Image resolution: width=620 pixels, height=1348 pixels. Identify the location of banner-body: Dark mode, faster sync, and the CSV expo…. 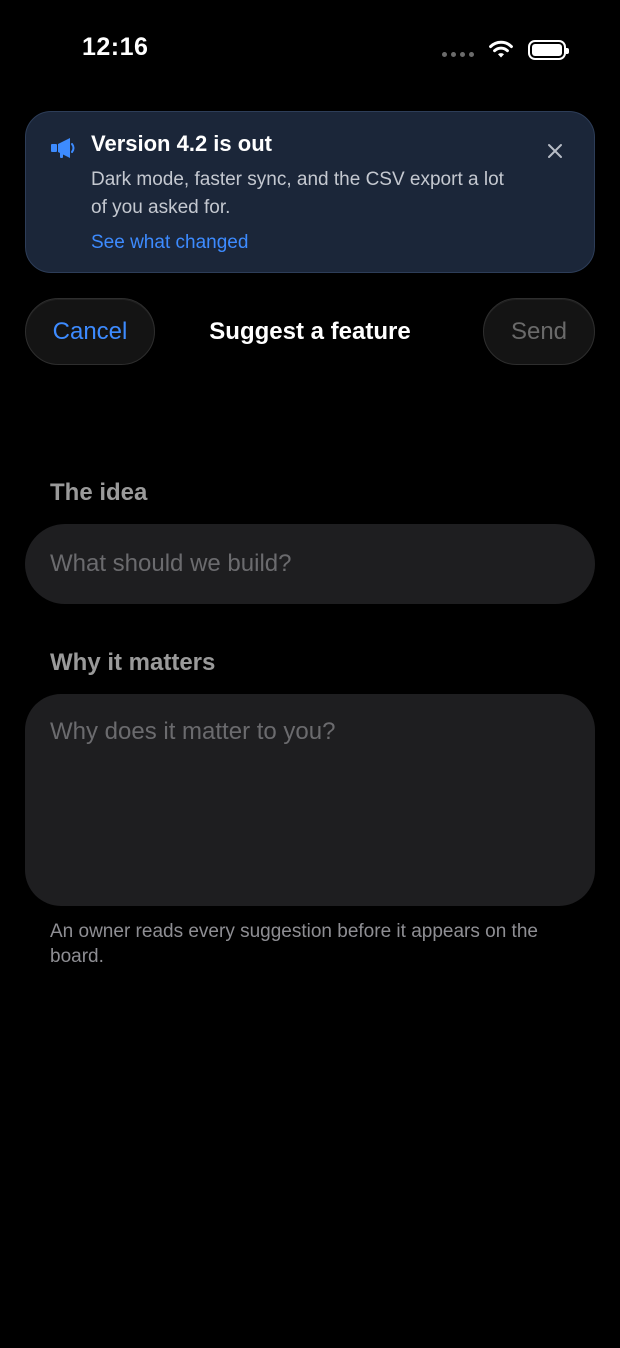
(297, 193).